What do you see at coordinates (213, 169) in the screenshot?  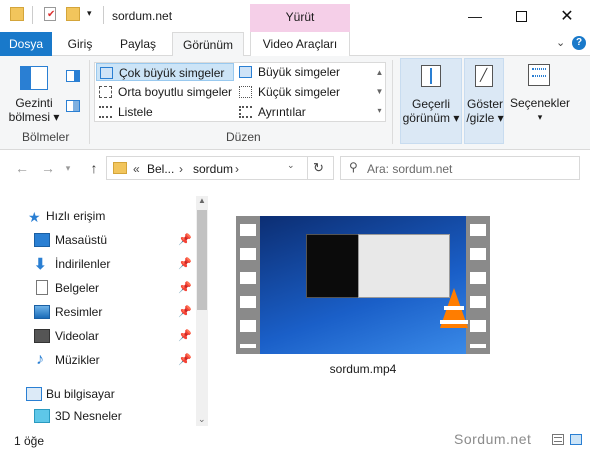 I see `breadcrumb-2: sordum` at bounding box center [213, 169].